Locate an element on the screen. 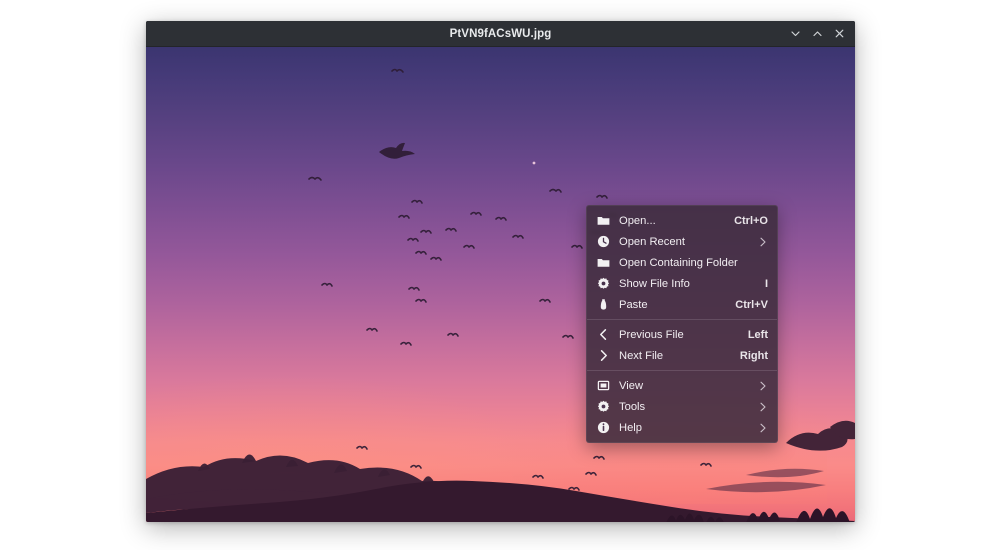 Image resolution: width=1000 pixels, height=550 pixels. menu-item-label: Open Recent is located at coordinates (652, 241).